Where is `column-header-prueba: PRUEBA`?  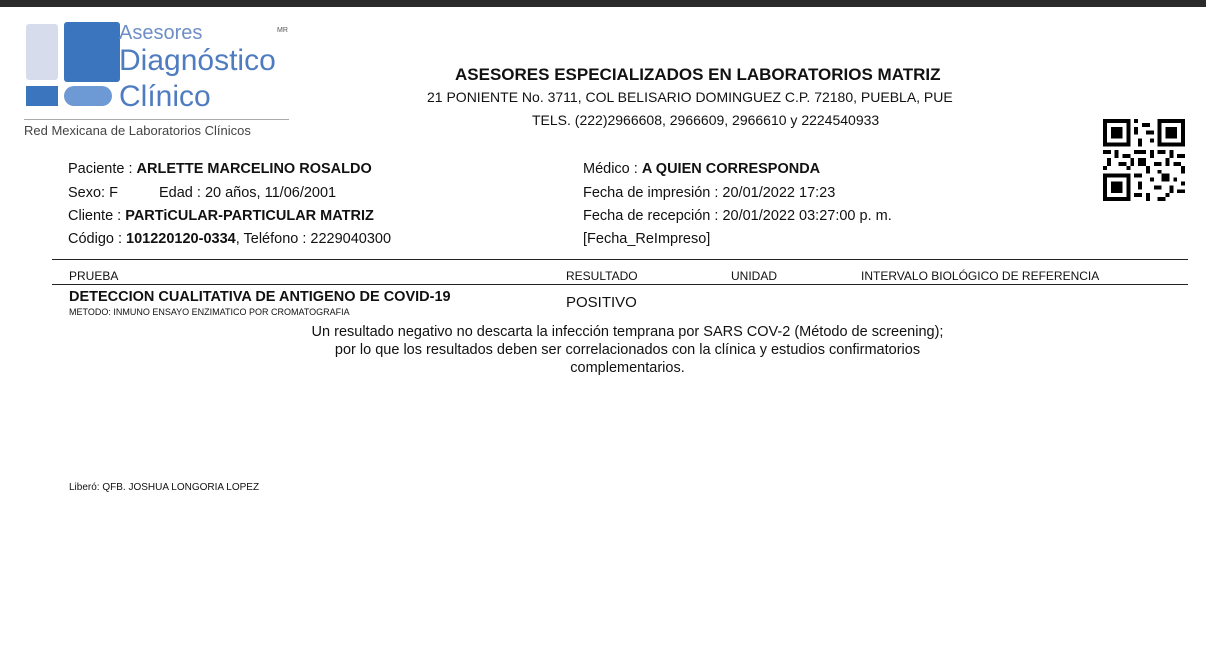 column-header-prueba: PRUEBA is located at coordinates (94, 276).